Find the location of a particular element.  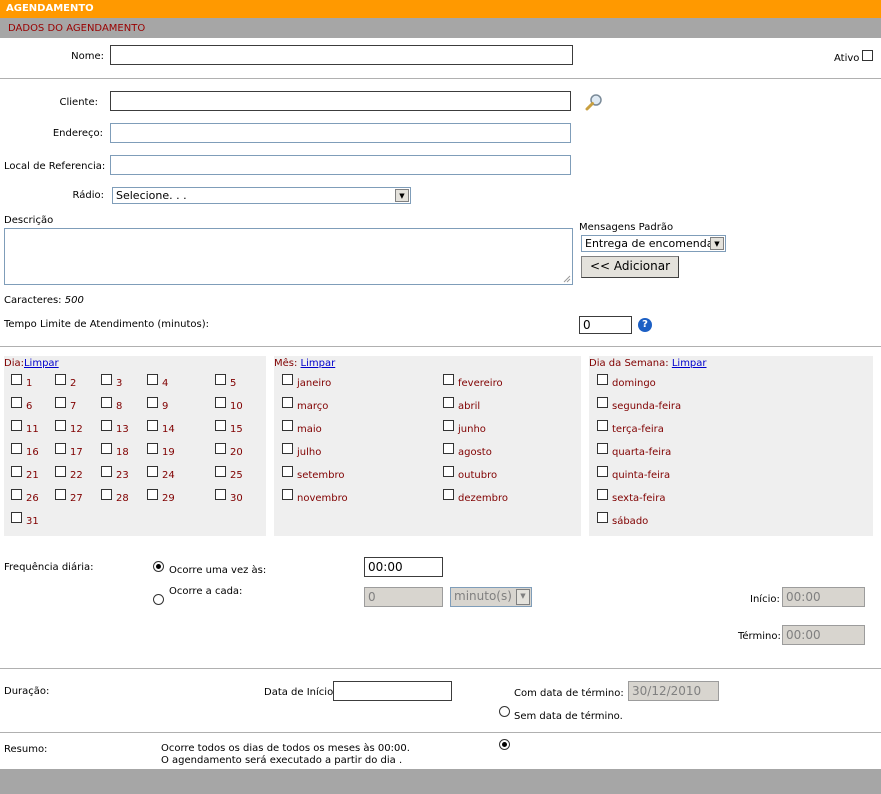

com-data-termino-input: 30/12/2010 is located at coordinates (673, 691).